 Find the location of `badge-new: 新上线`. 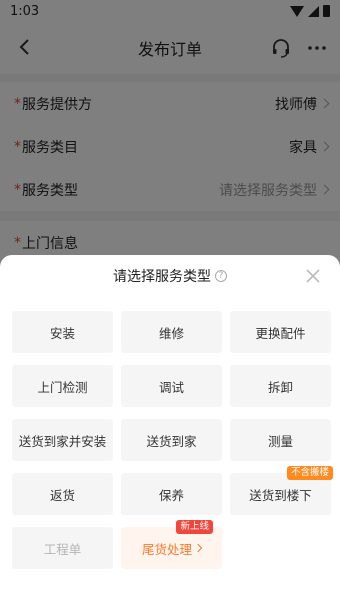

badge-new: 新上线 is located at coordinates (194, 527).